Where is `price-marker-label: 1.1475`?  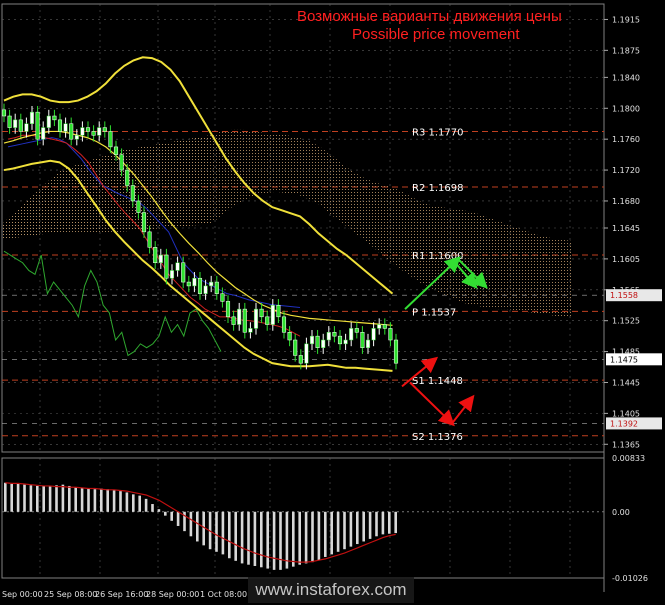
price-marker-label: 1.1475 is located at coordinates (624, 359).